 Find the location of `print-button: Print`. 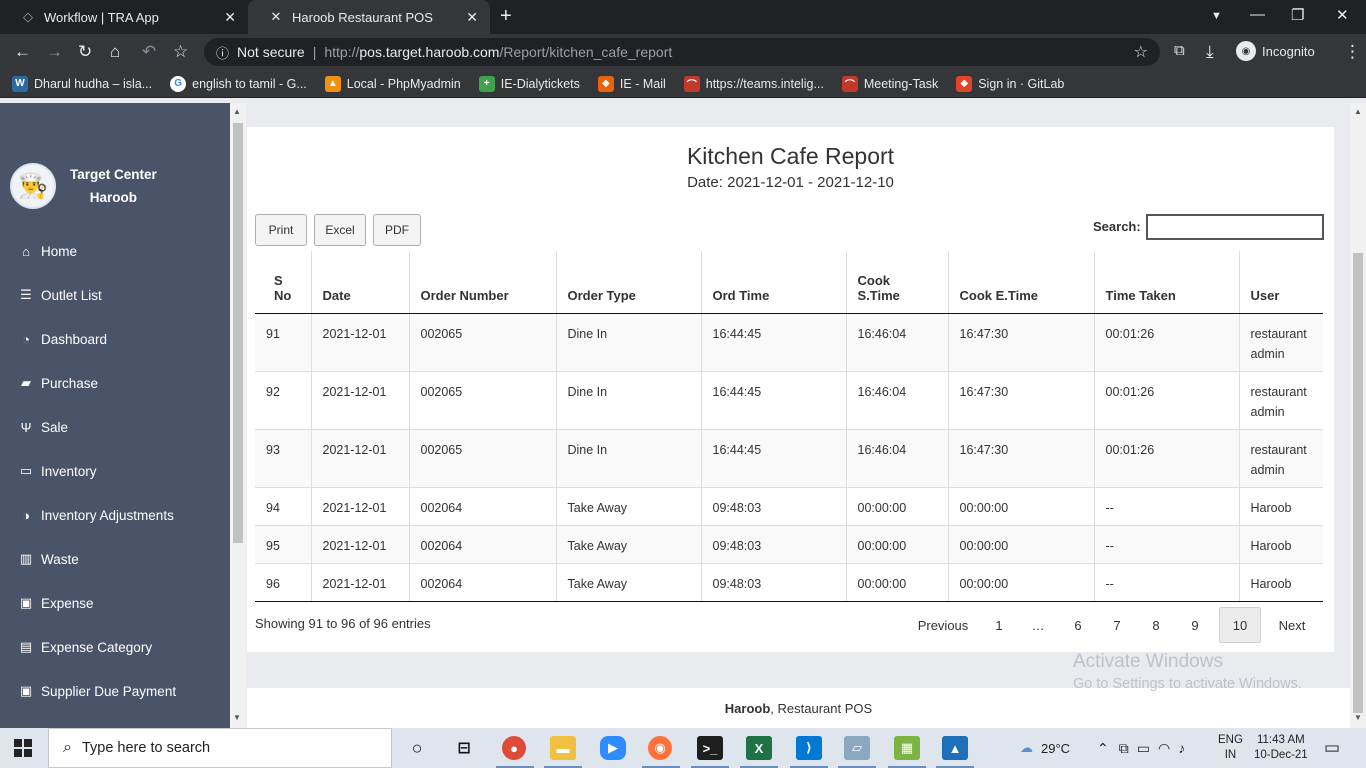

print-button: Print is located at coordinates (281, 230).